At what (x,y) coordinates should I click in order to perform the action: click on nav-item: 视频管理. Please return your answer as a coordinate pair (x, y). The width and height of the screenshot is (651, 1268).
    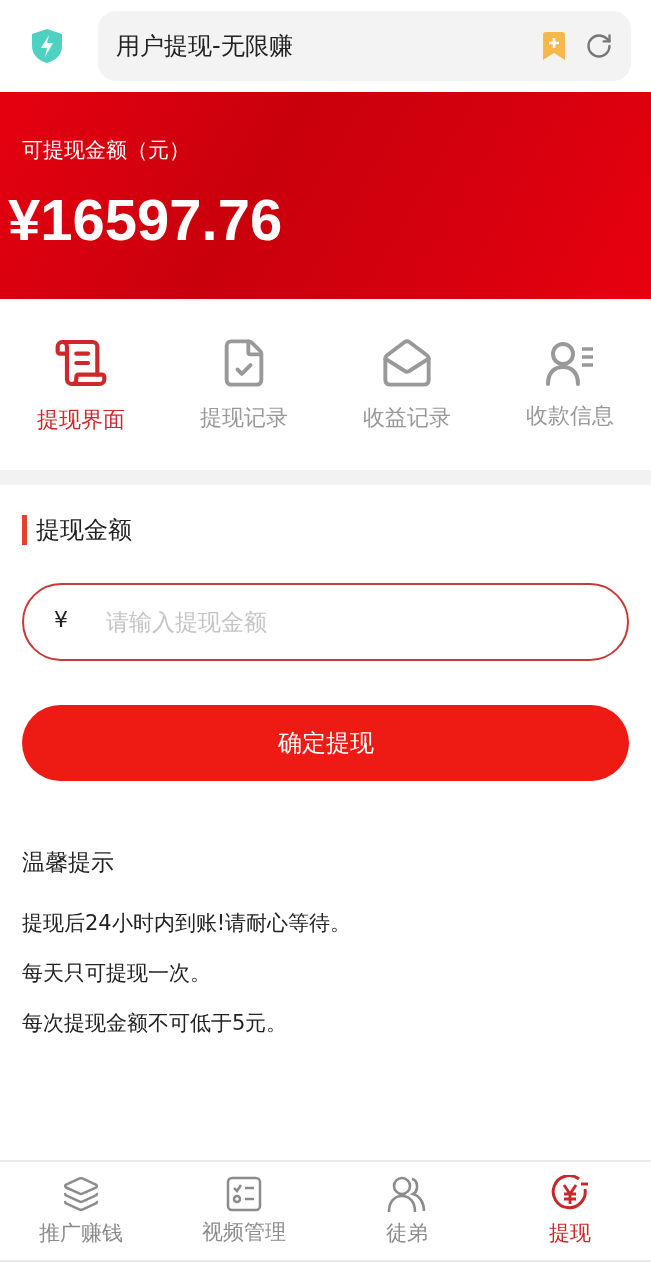
    Looking at the image, I should click on (244, 1211).